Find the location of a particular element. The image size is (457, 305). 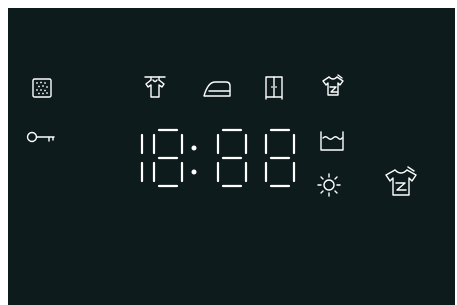

iron-icon is located at coordinates (218, 89).